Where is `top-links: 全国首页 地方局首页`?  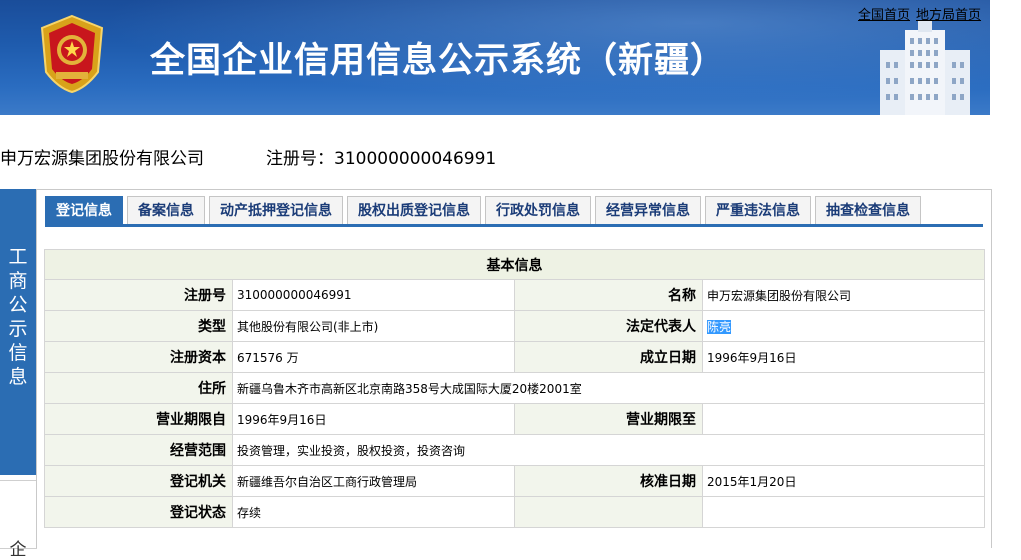
top-links: 全国首页 地方局首页 is located at coordinates (919, 13).